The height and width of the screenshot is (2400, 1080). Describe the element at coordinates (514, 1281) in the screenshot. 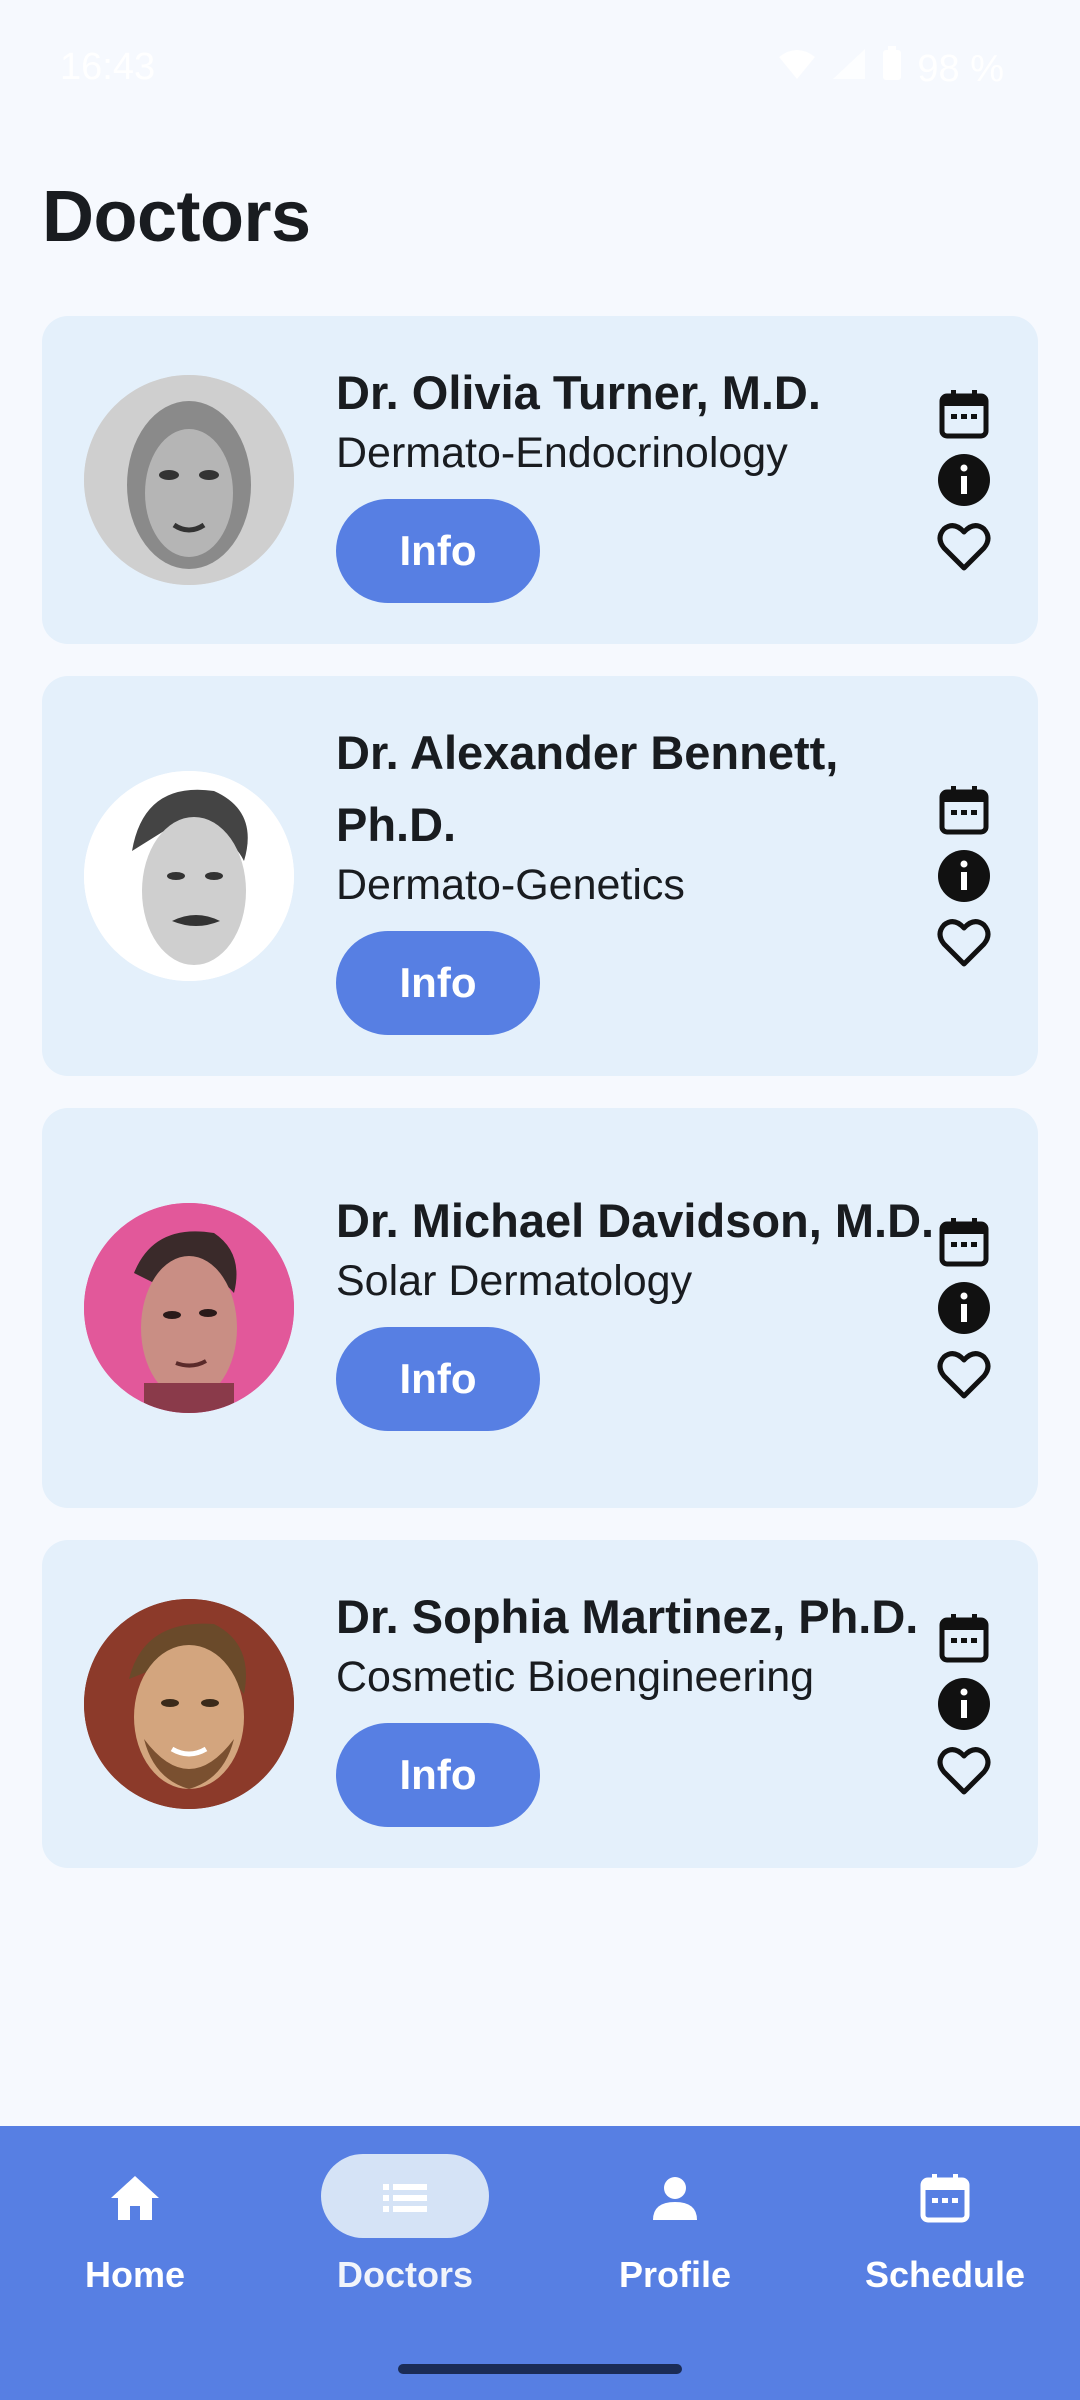

I see `doctor-specialty: Solar Dermatology` at that location.